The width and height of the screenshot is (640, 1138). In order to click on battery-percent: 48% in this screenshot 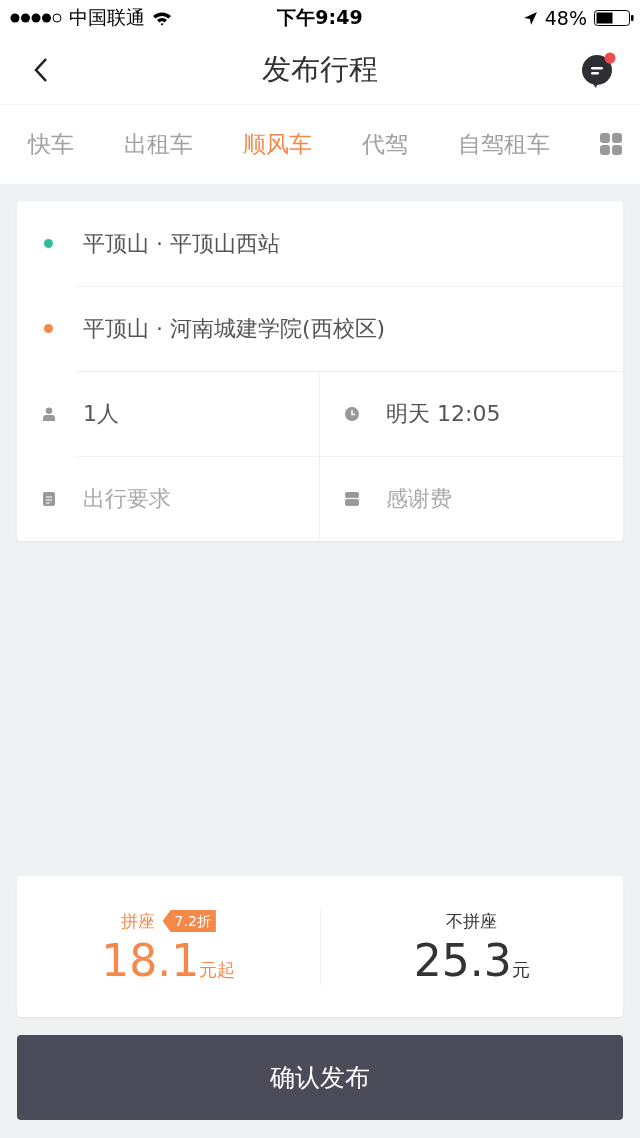, I will do `click(565, 18)`.